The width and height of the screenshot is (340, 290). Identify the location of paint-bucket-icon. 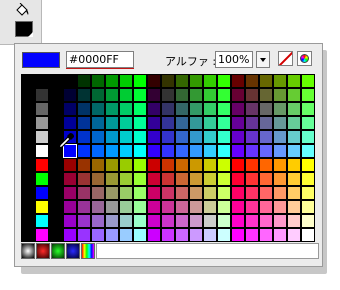
(22, 10).